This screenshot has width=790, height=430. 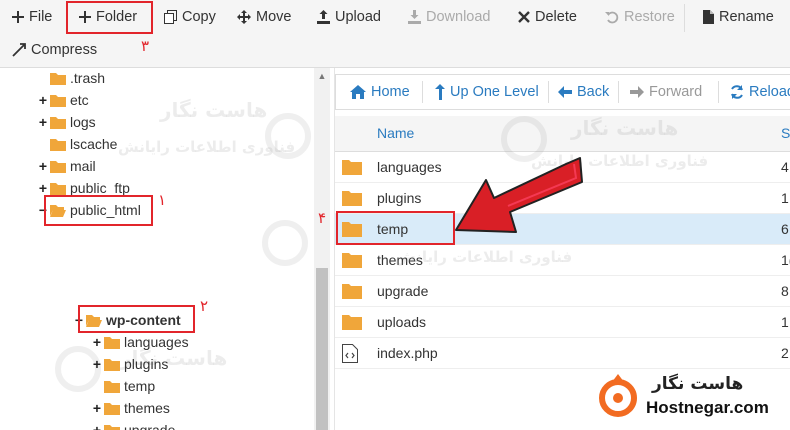 I want to click on tree-scrollbar: ▲, so click(x=322, y=249).